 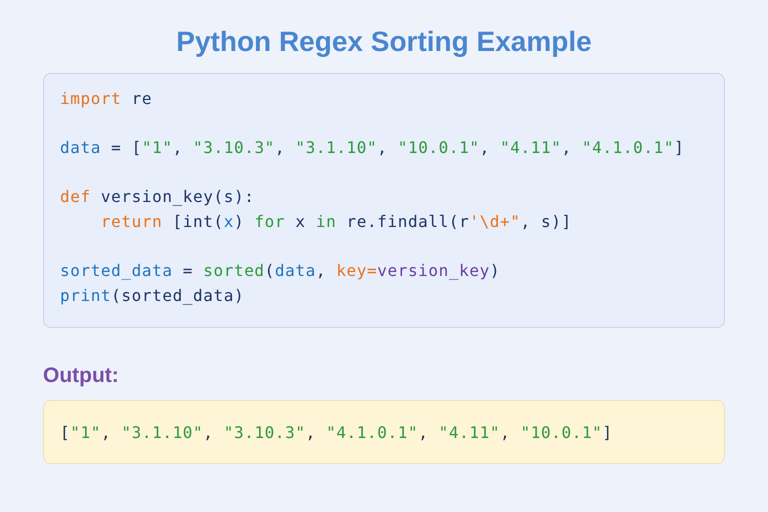 What do you see at coordinates (81, 376) in the screenshot?
I see `output-label: Output:` at bounding box center [81, 376].